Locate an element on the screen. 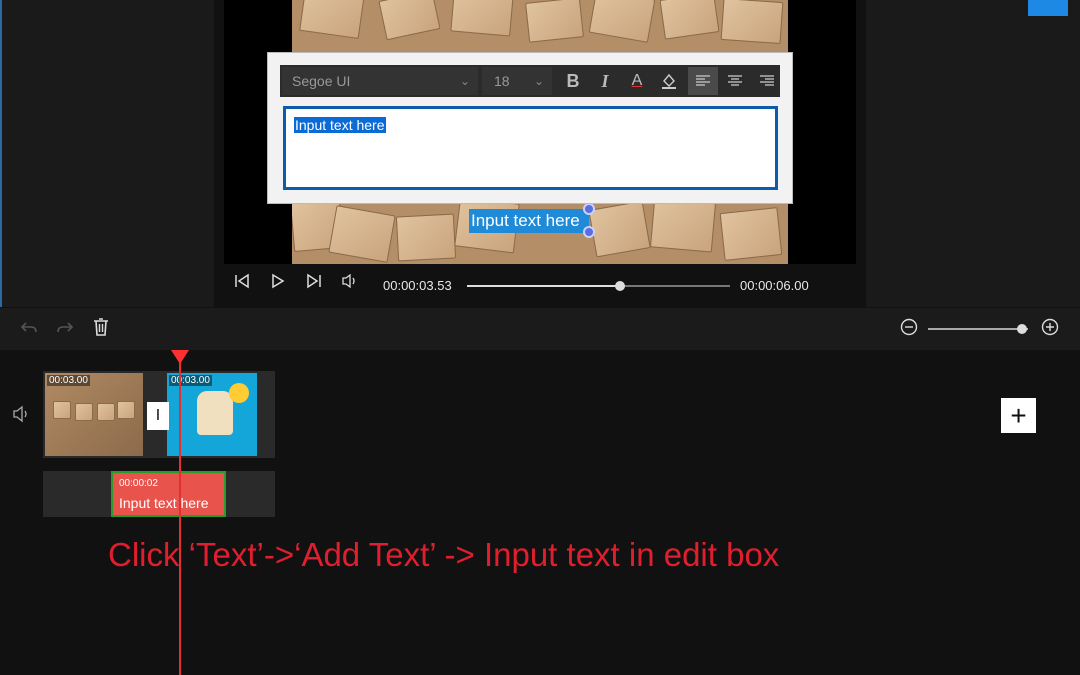  align-right-icon is located at coordinates (767, 81).